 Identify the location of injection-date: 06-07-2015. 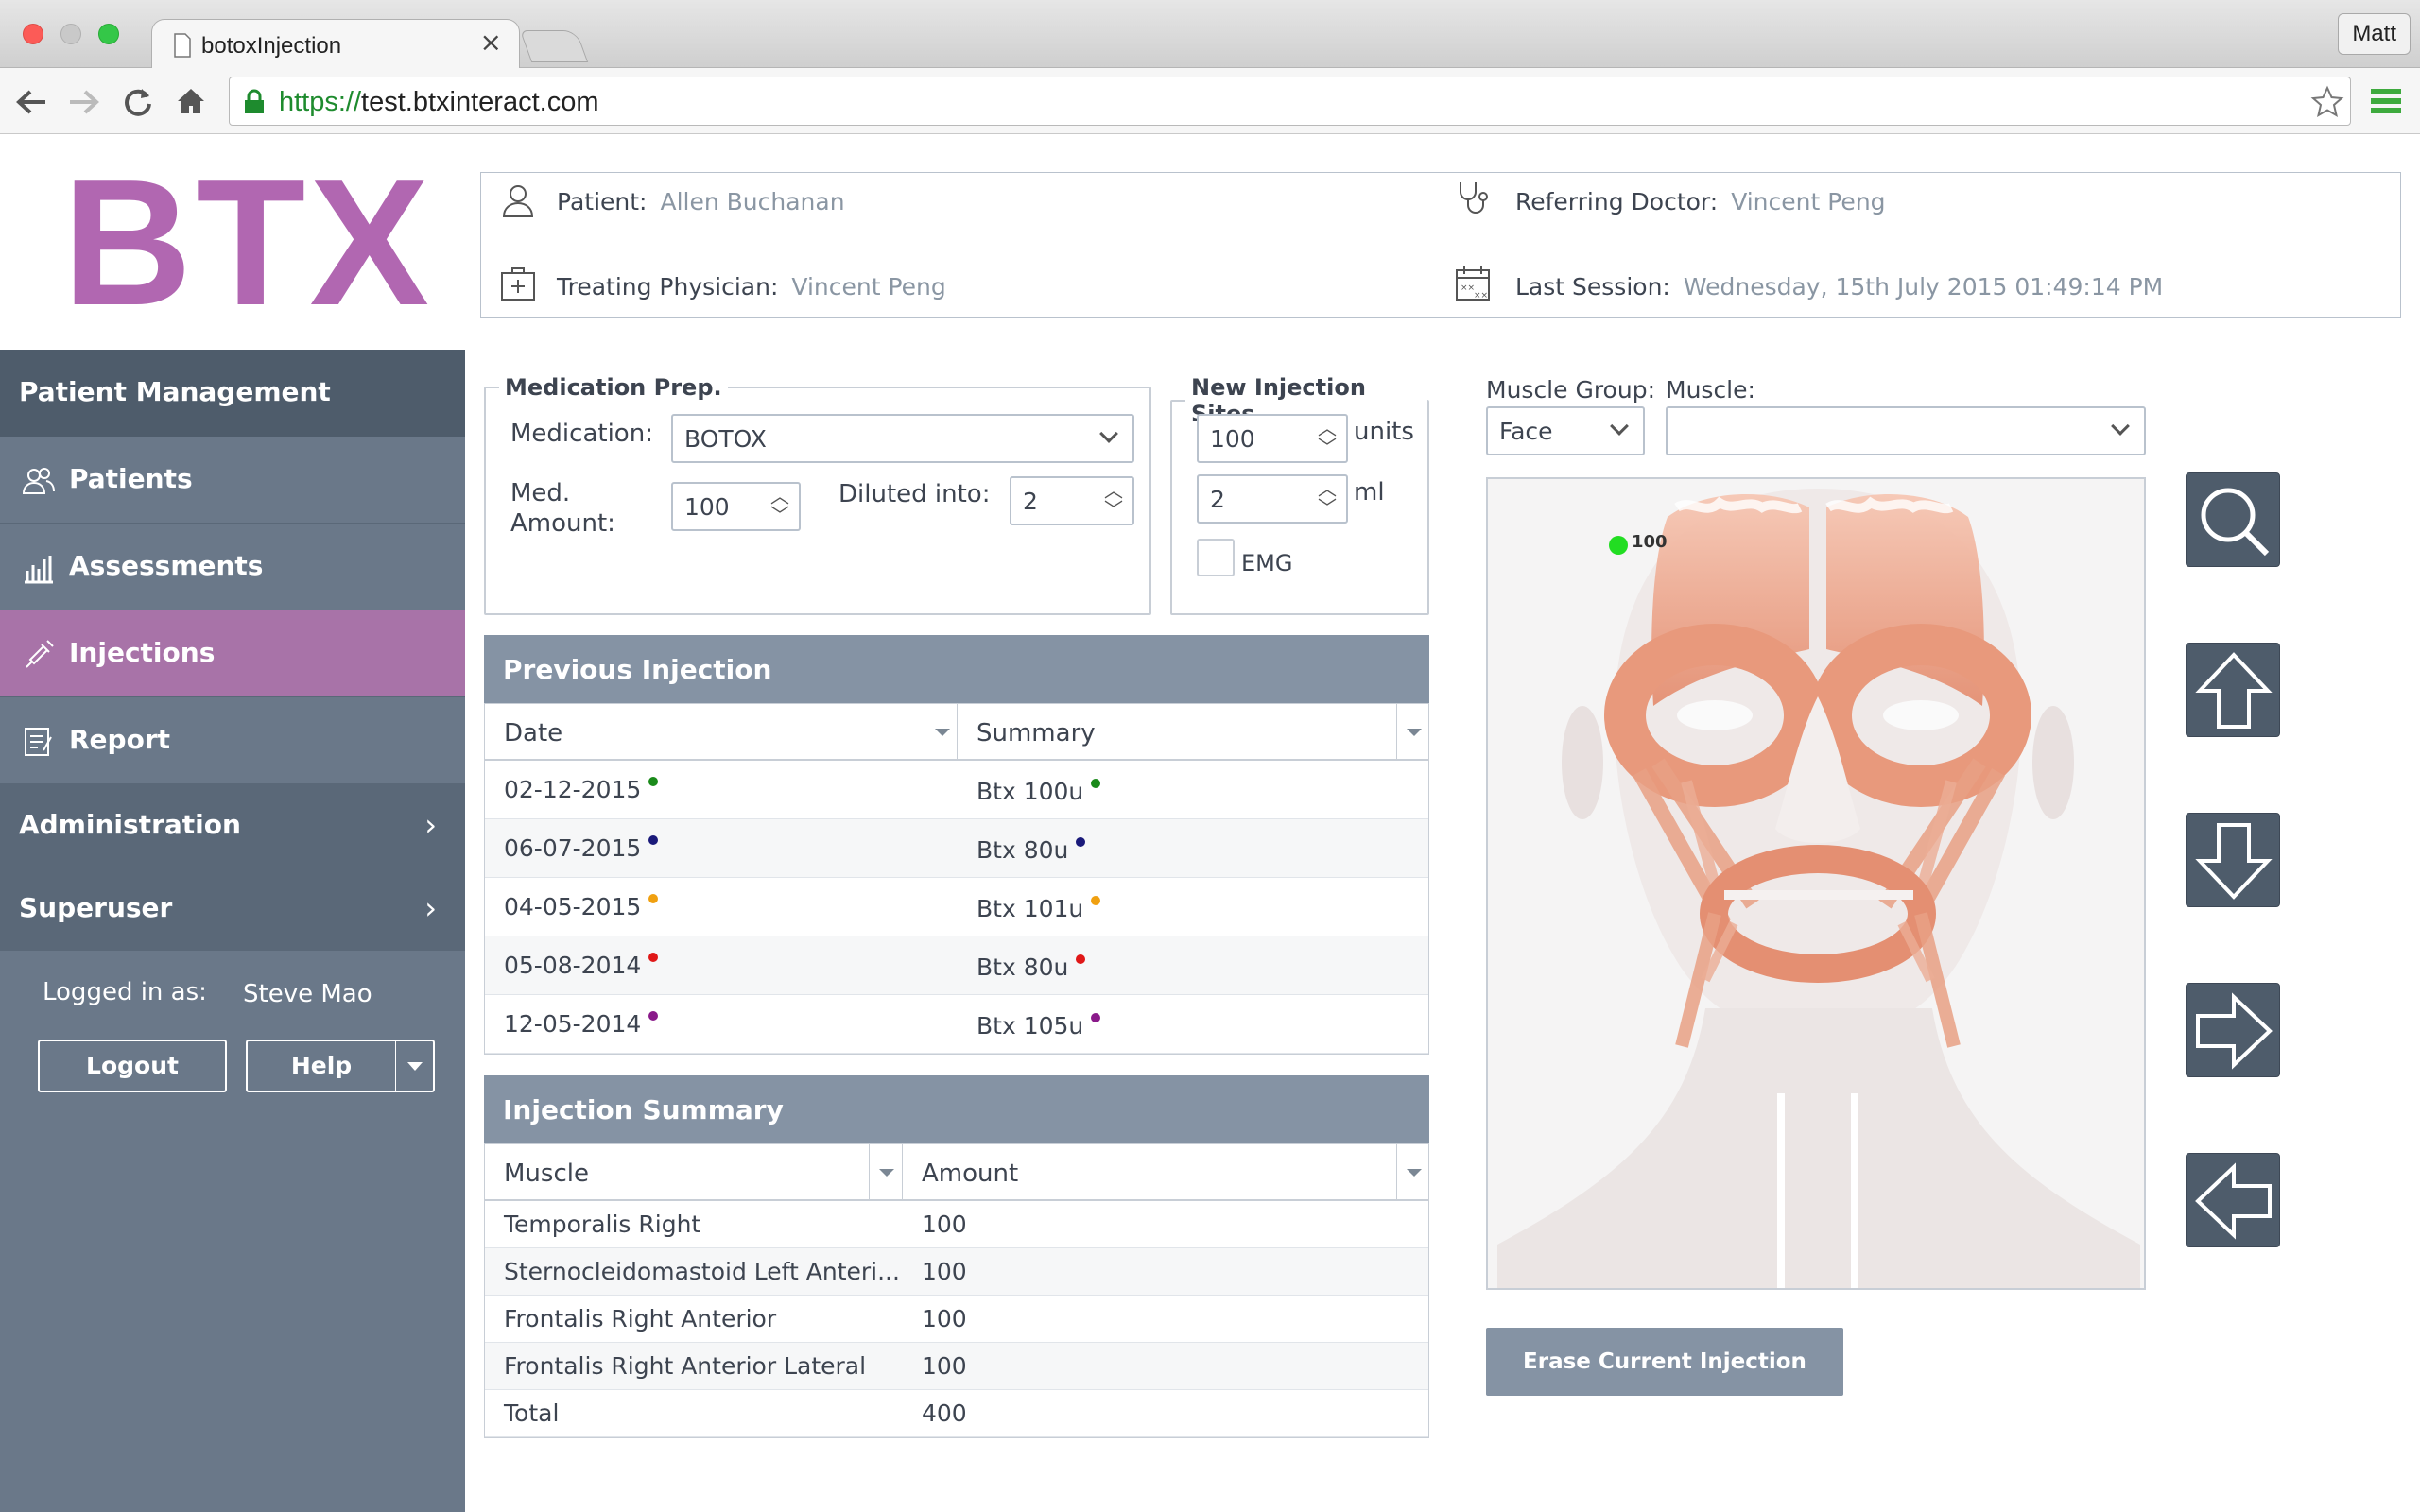
(582, 848).